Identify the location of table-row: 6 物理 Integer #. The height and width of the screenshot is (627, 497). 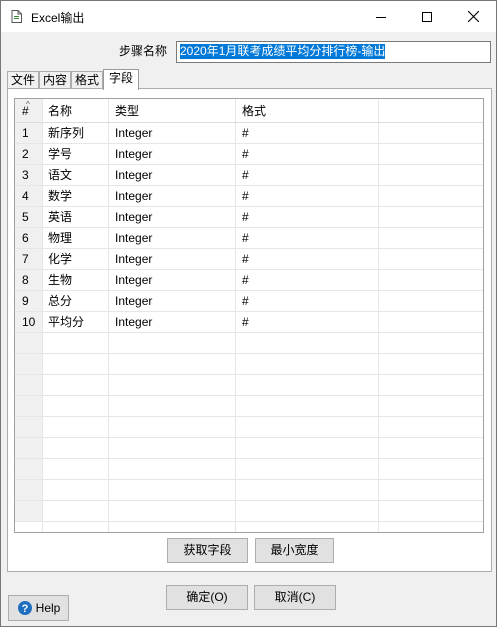
(249, 238).